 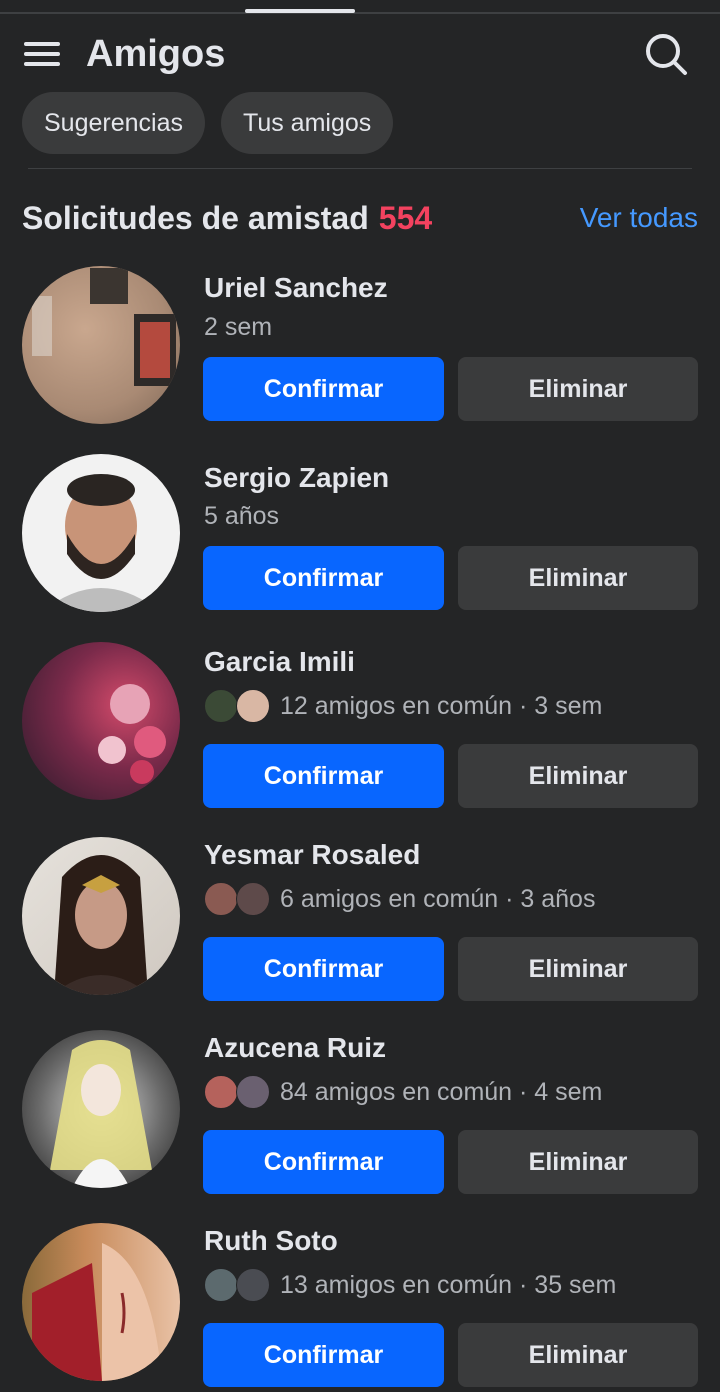 I want to click on chip-suggestions: Sugerencias, so click(x=113, y=123).